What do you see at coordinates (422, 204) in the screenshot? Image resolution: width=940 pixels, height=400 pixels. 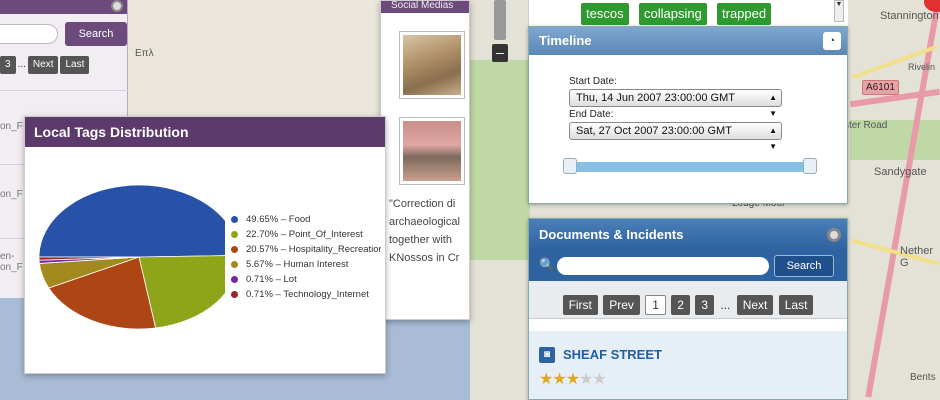 I see `text-line: "Correction di` at bounding box center [422, 204].